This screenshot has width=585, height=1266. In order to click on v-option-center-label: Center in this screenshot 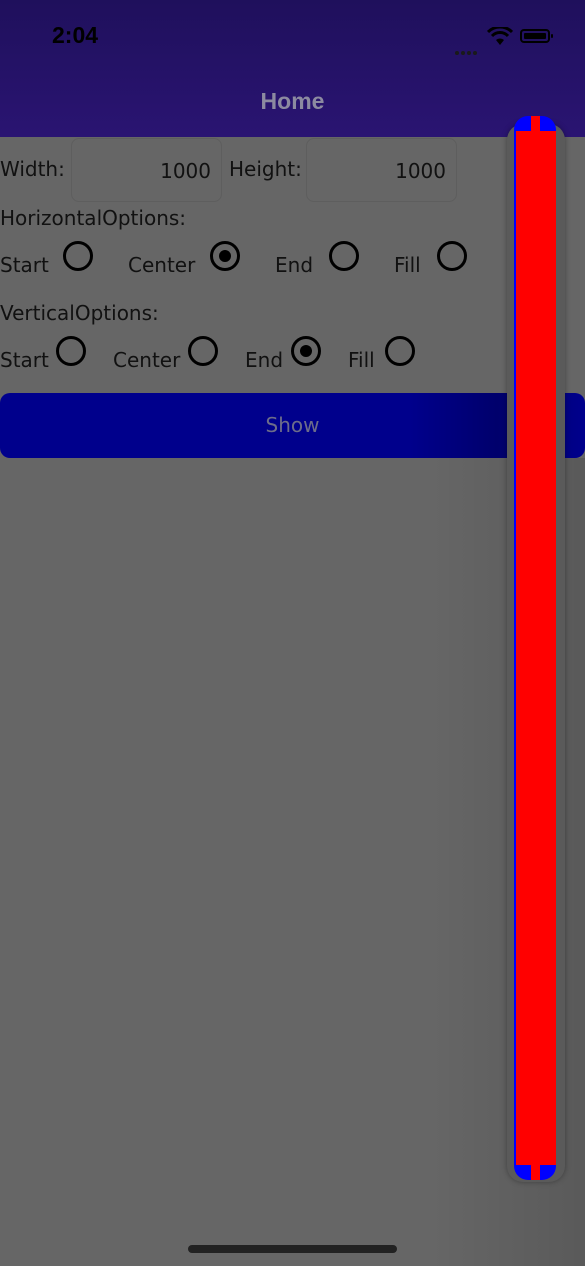, I will do `click(147, 360)`.